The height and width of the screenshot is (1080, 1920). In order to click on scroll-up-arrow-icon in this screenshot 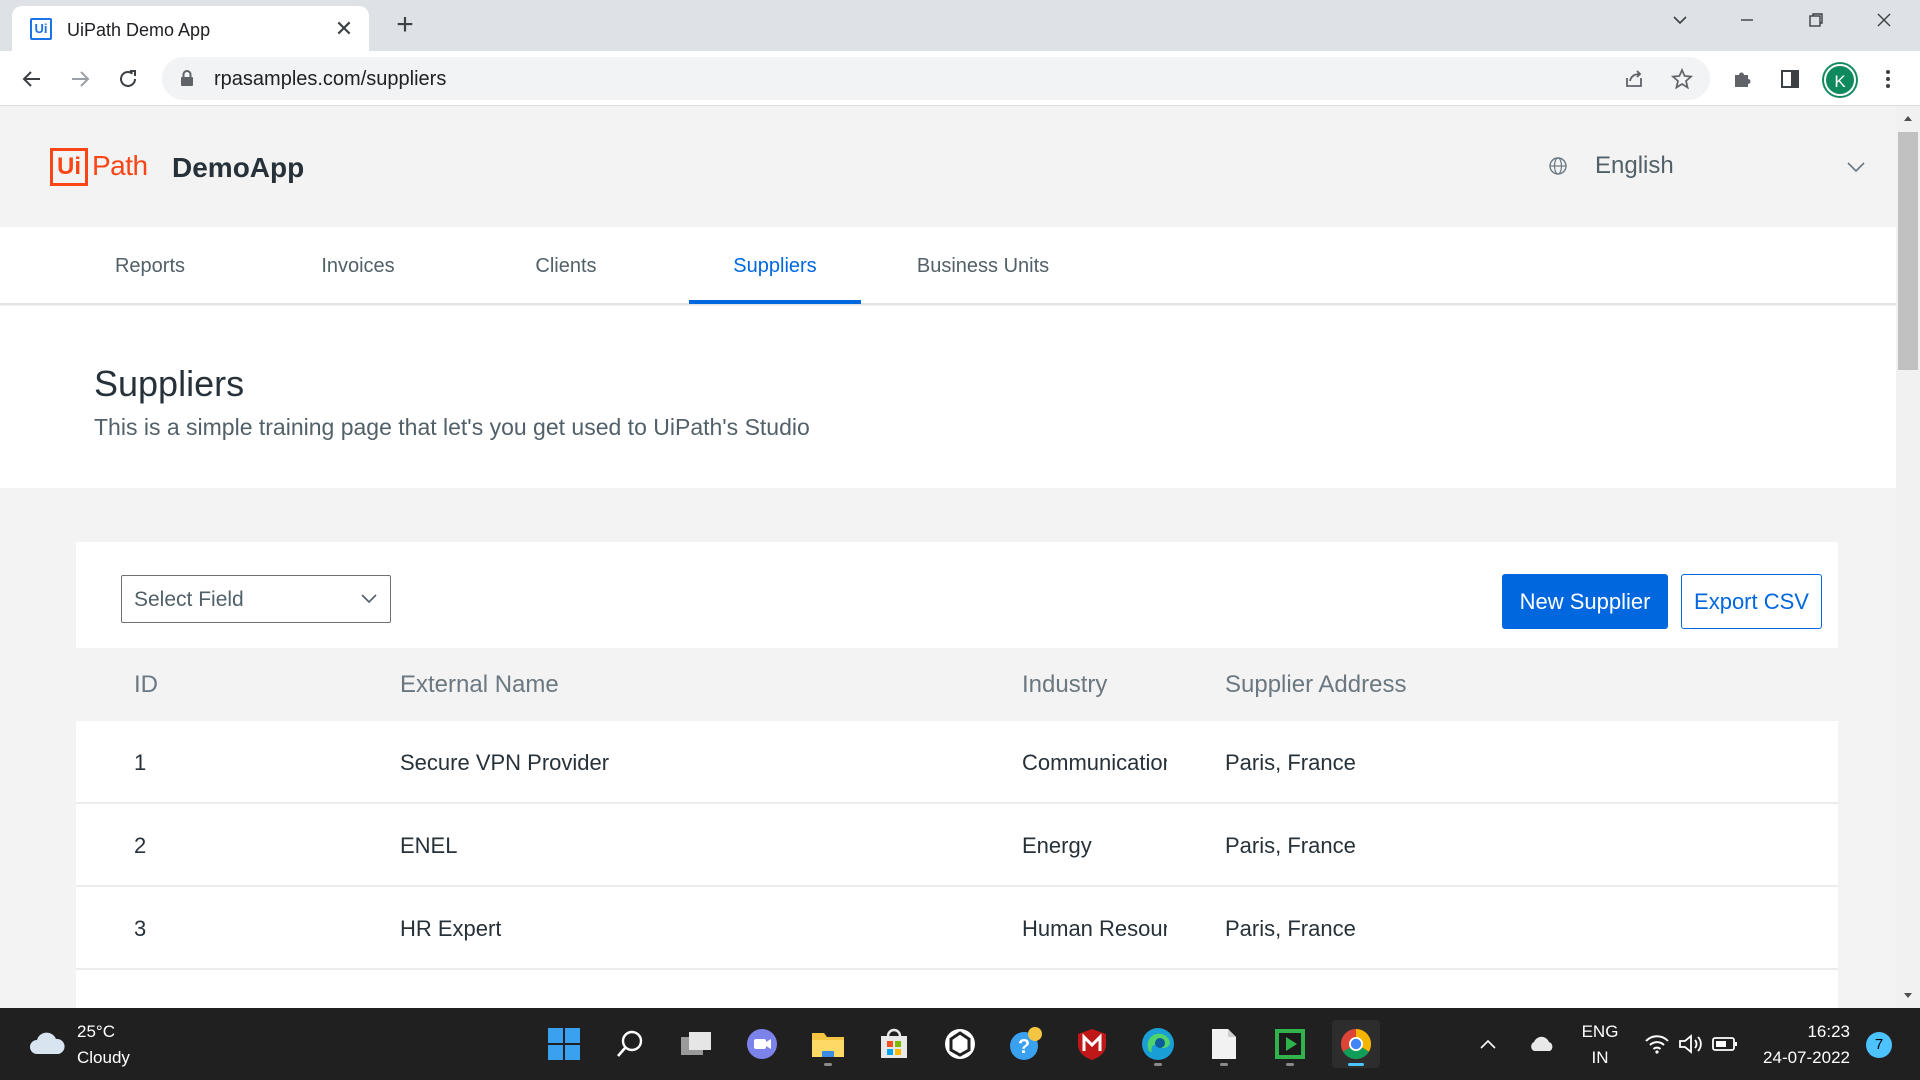, I will do `click(1908, 118)`.